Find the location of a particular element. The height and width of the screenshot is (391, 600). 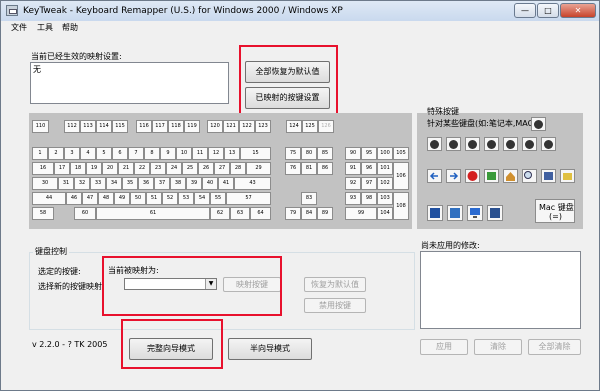

mute-key-icon is located at coordinates (529, 144).